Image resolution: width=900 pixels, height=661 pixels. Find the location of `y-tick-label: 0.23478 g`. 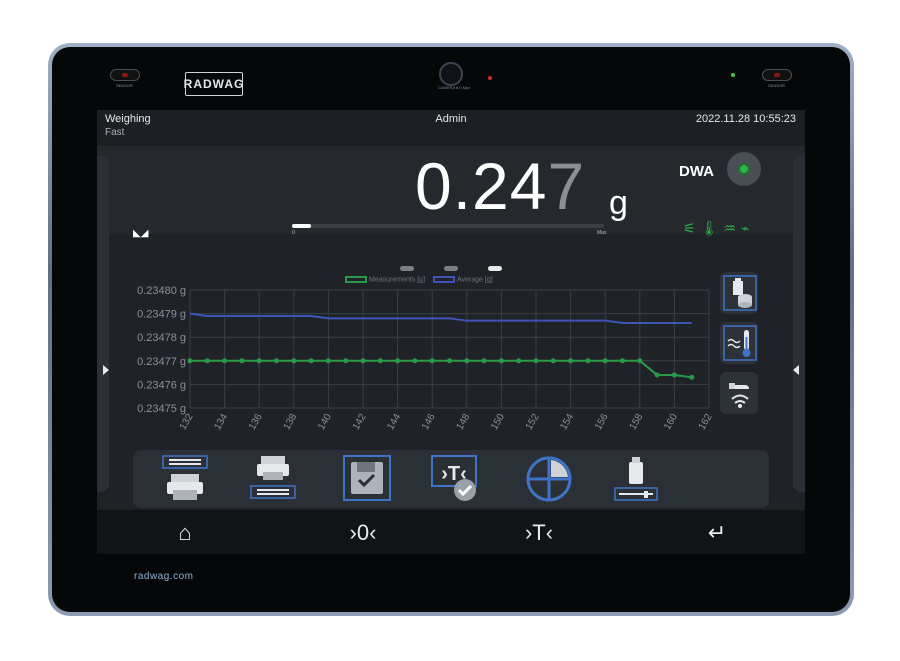

y-tick-label: 0.23478 g is located at coordinates (161, 338).